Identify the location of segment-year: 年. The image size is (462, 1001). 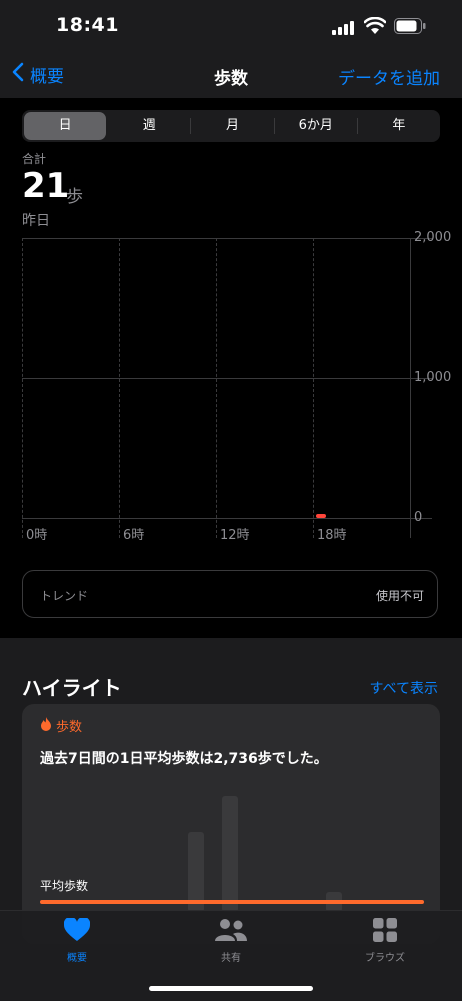
(399, 126).